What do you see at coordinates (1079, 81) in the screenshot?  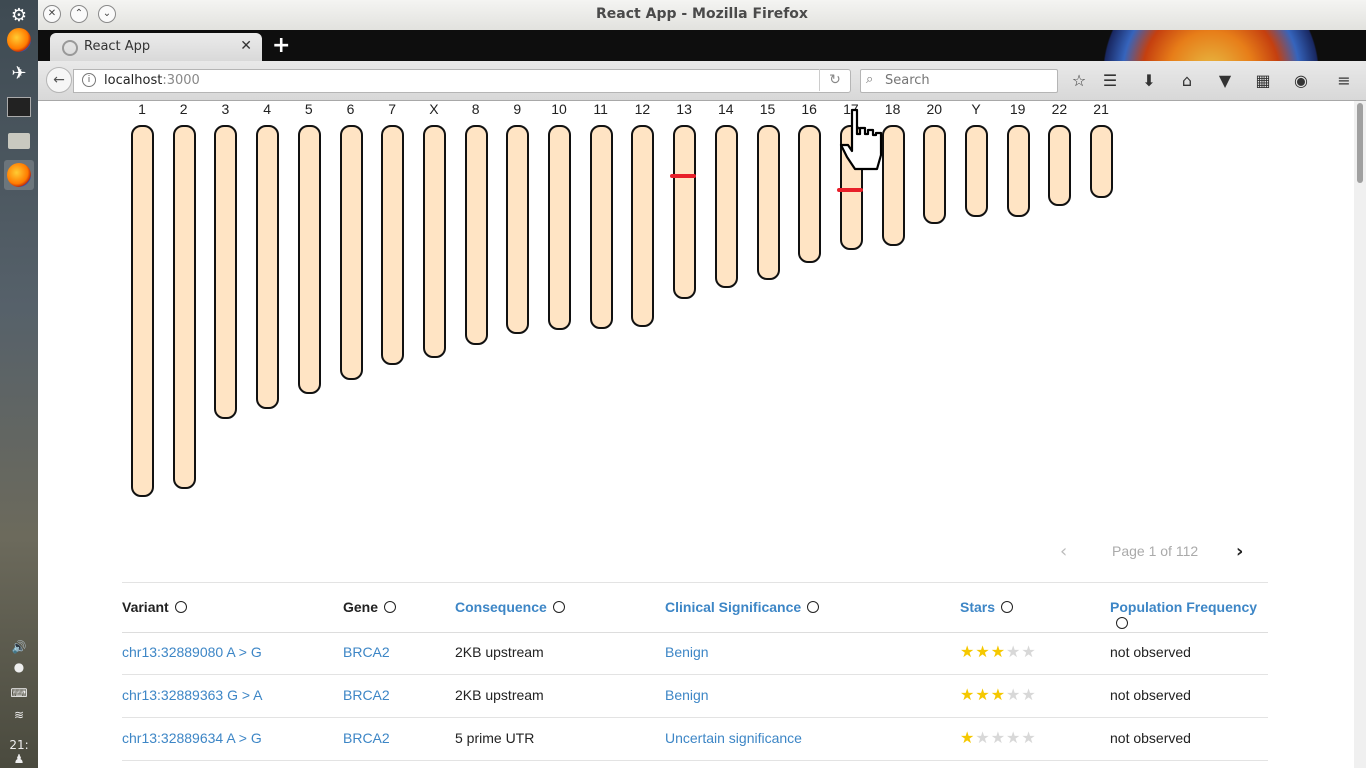 I see `bookmark-star-icon: ☆` at bounding box center [1079, 81].